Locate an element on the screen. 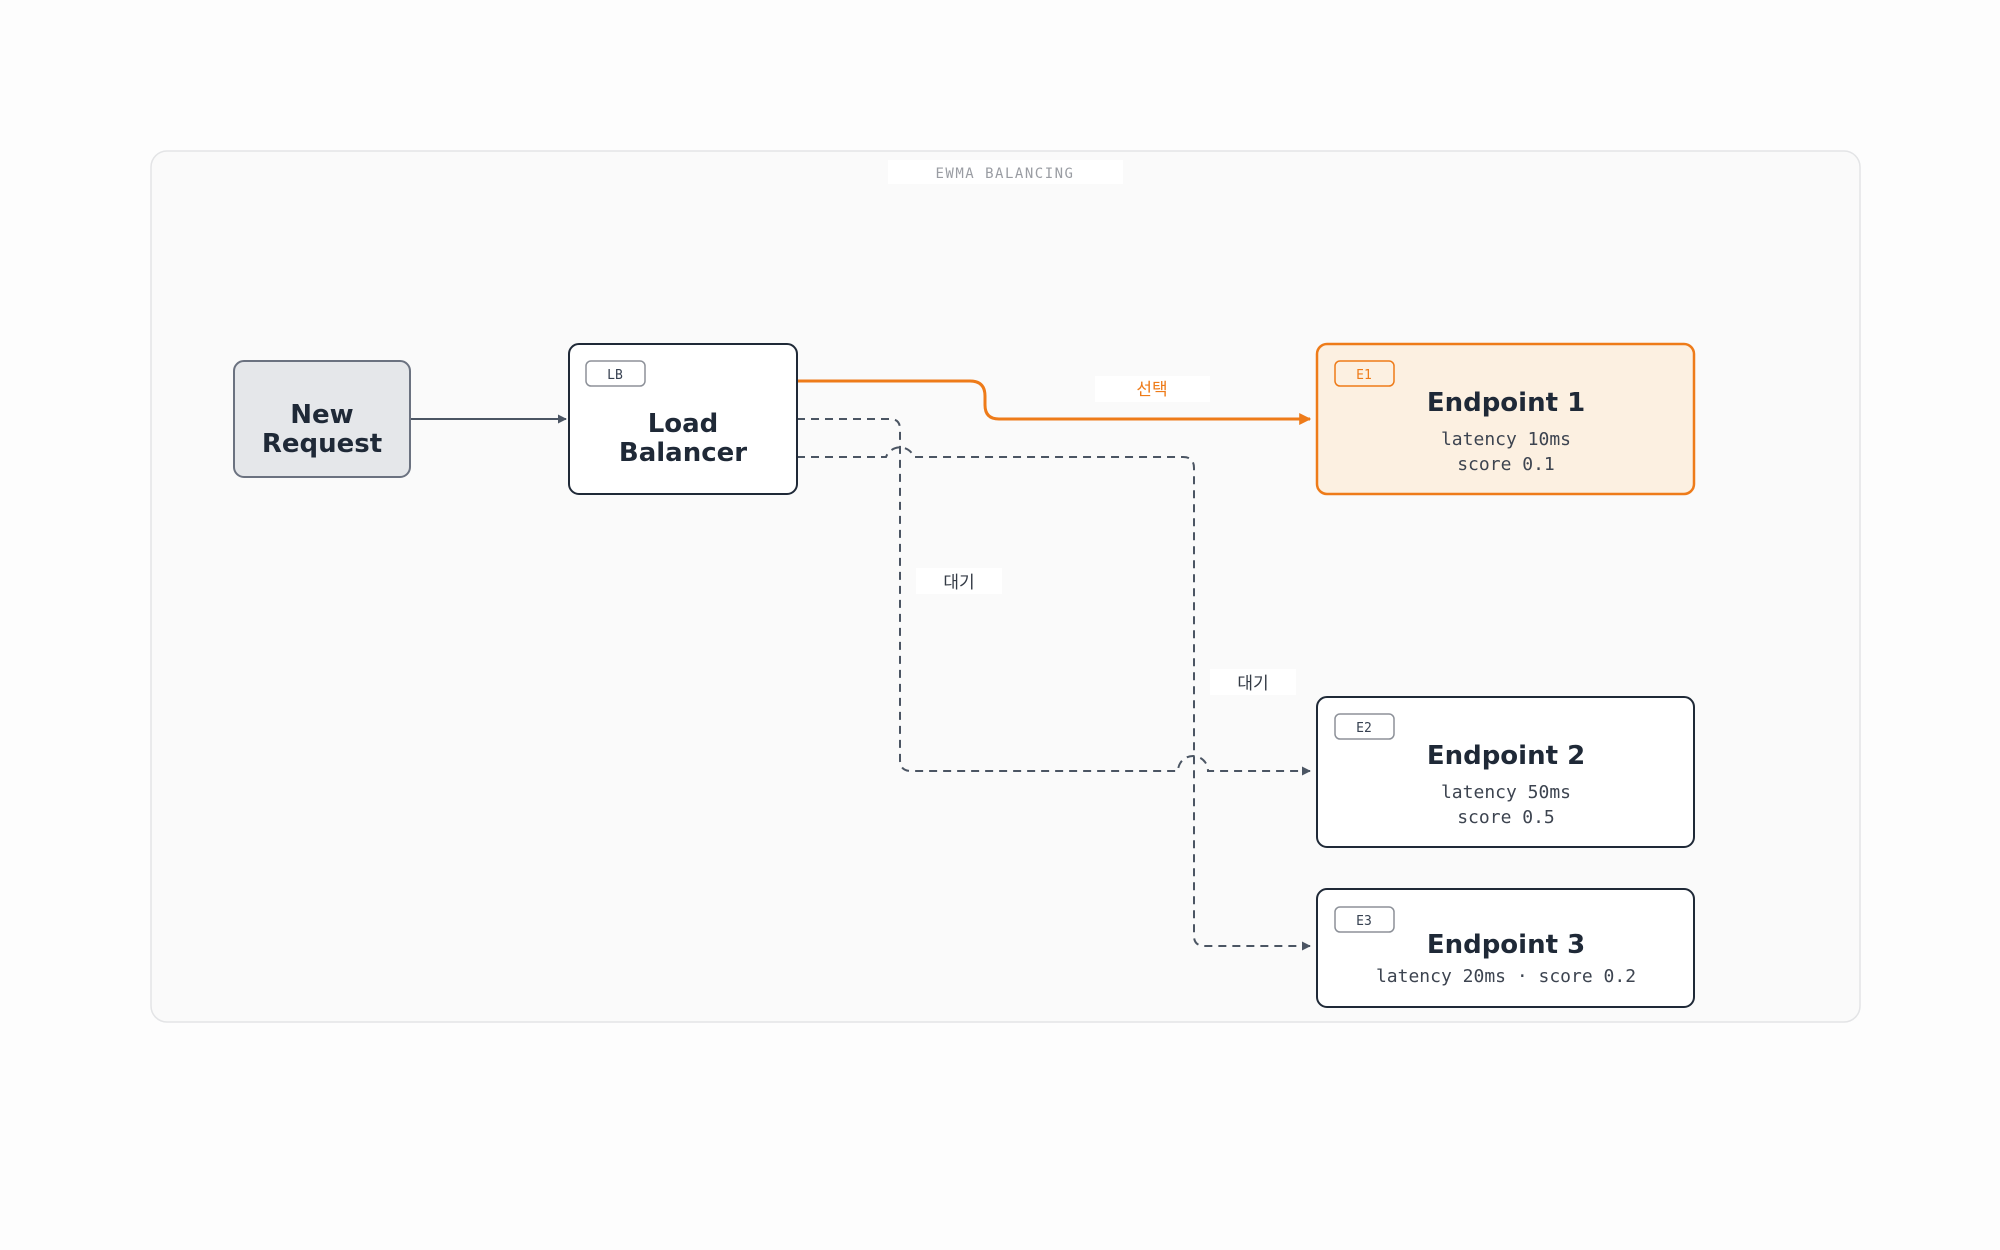  node-new-request-title-line-1: New is located at coordinates (321, 415).